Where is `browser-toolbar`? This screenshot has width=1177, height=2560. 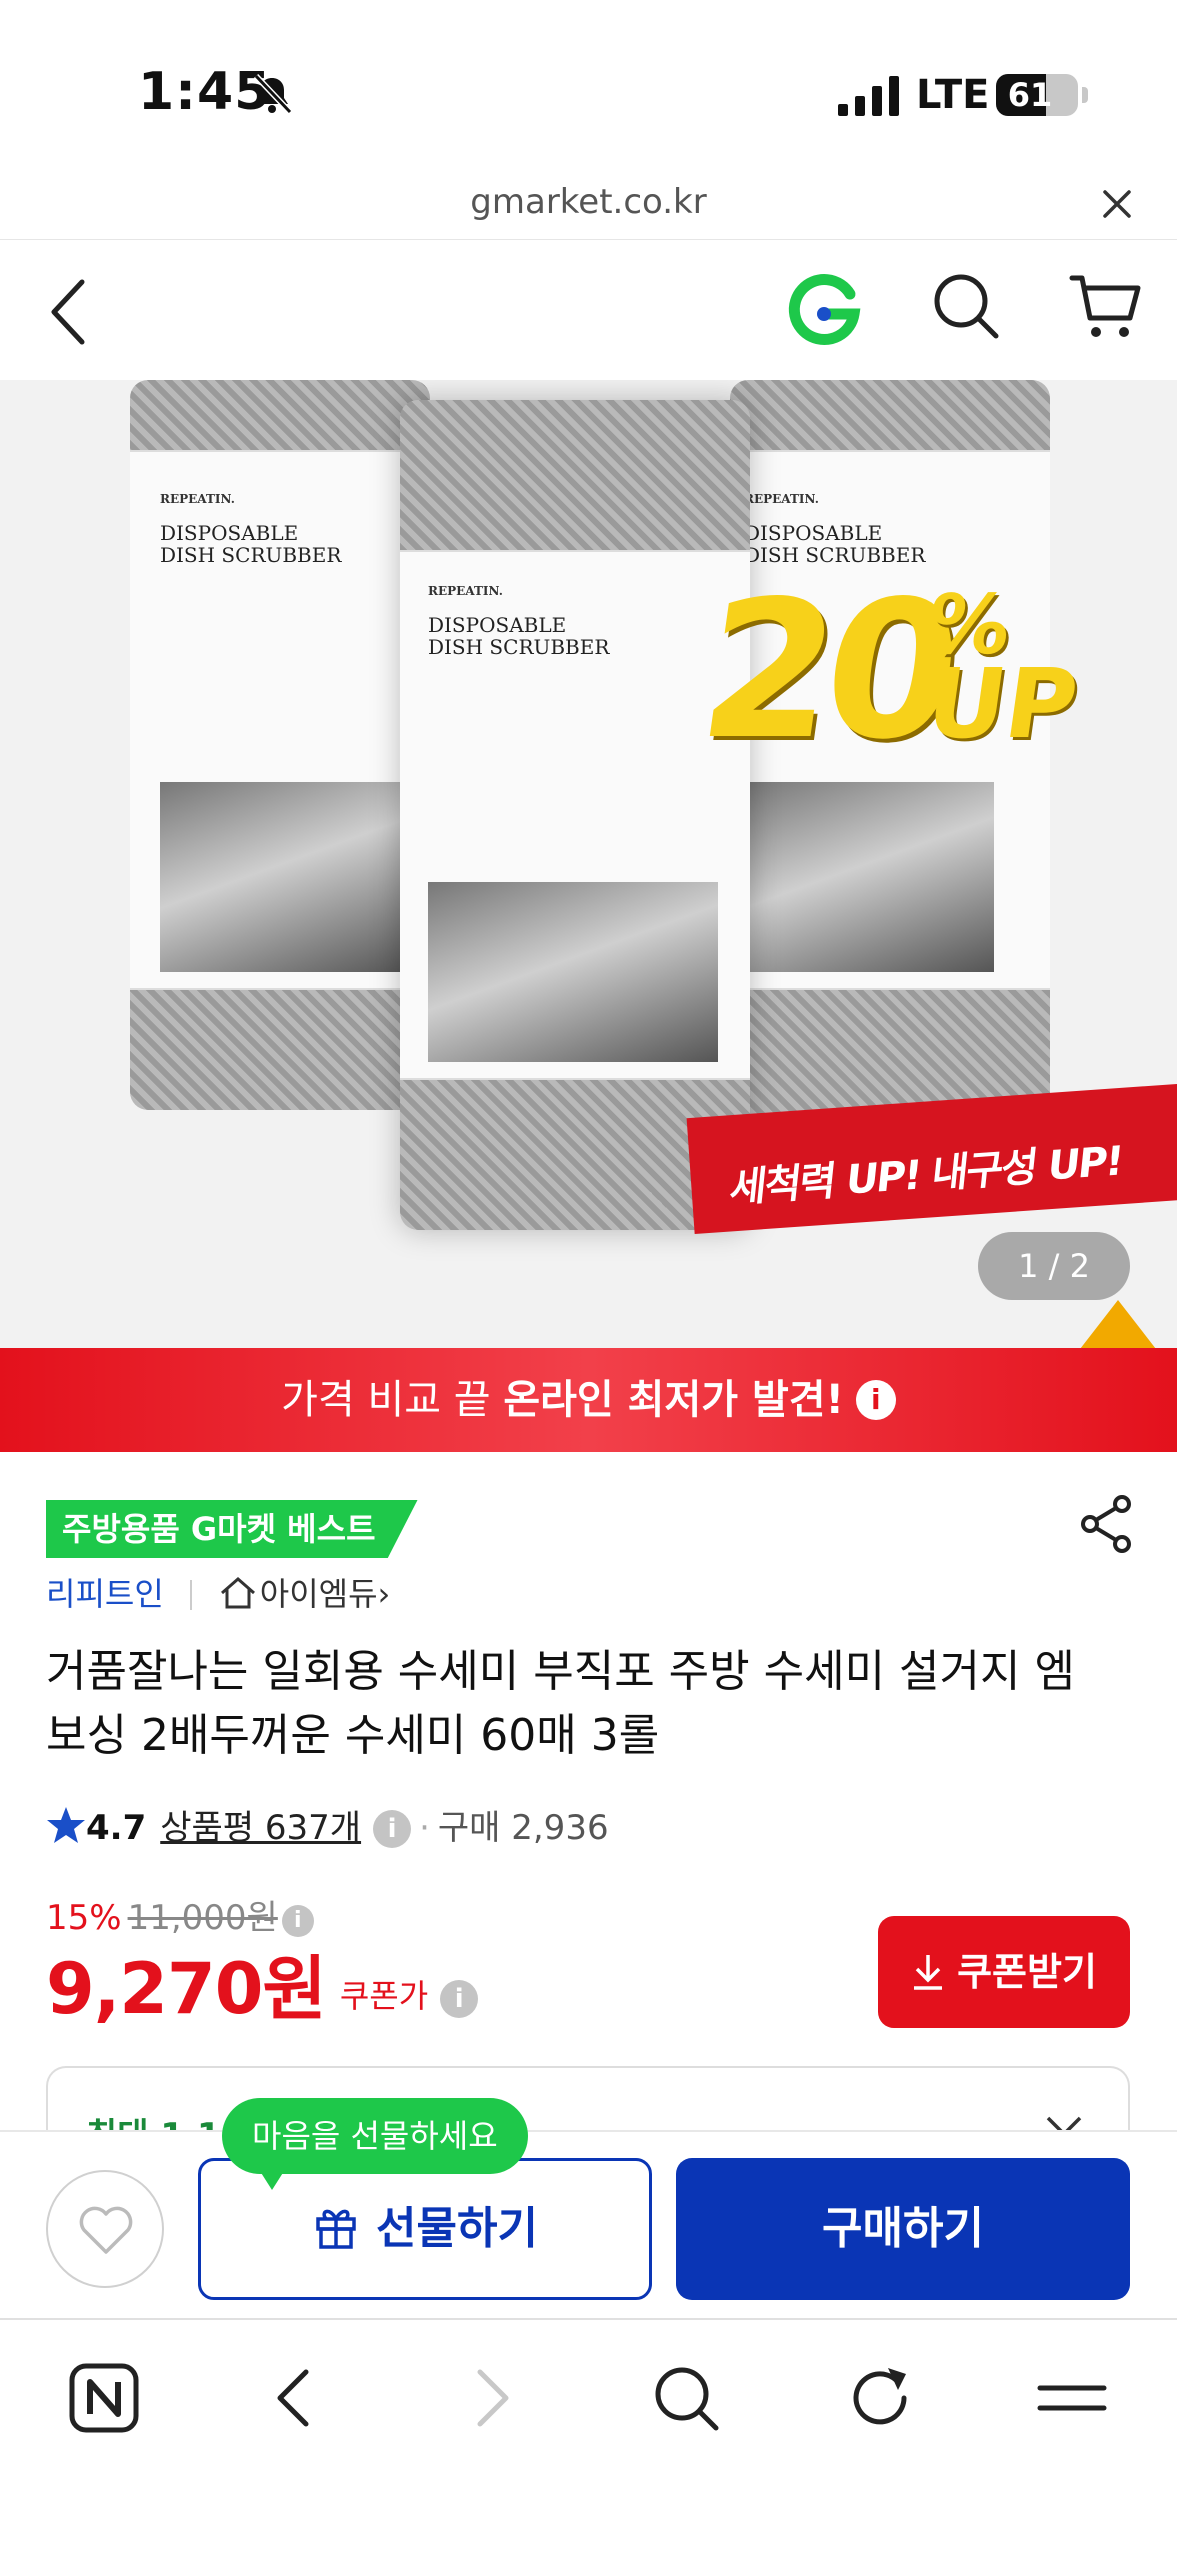
browser-toolbar is located at coordinates (588, 2439).